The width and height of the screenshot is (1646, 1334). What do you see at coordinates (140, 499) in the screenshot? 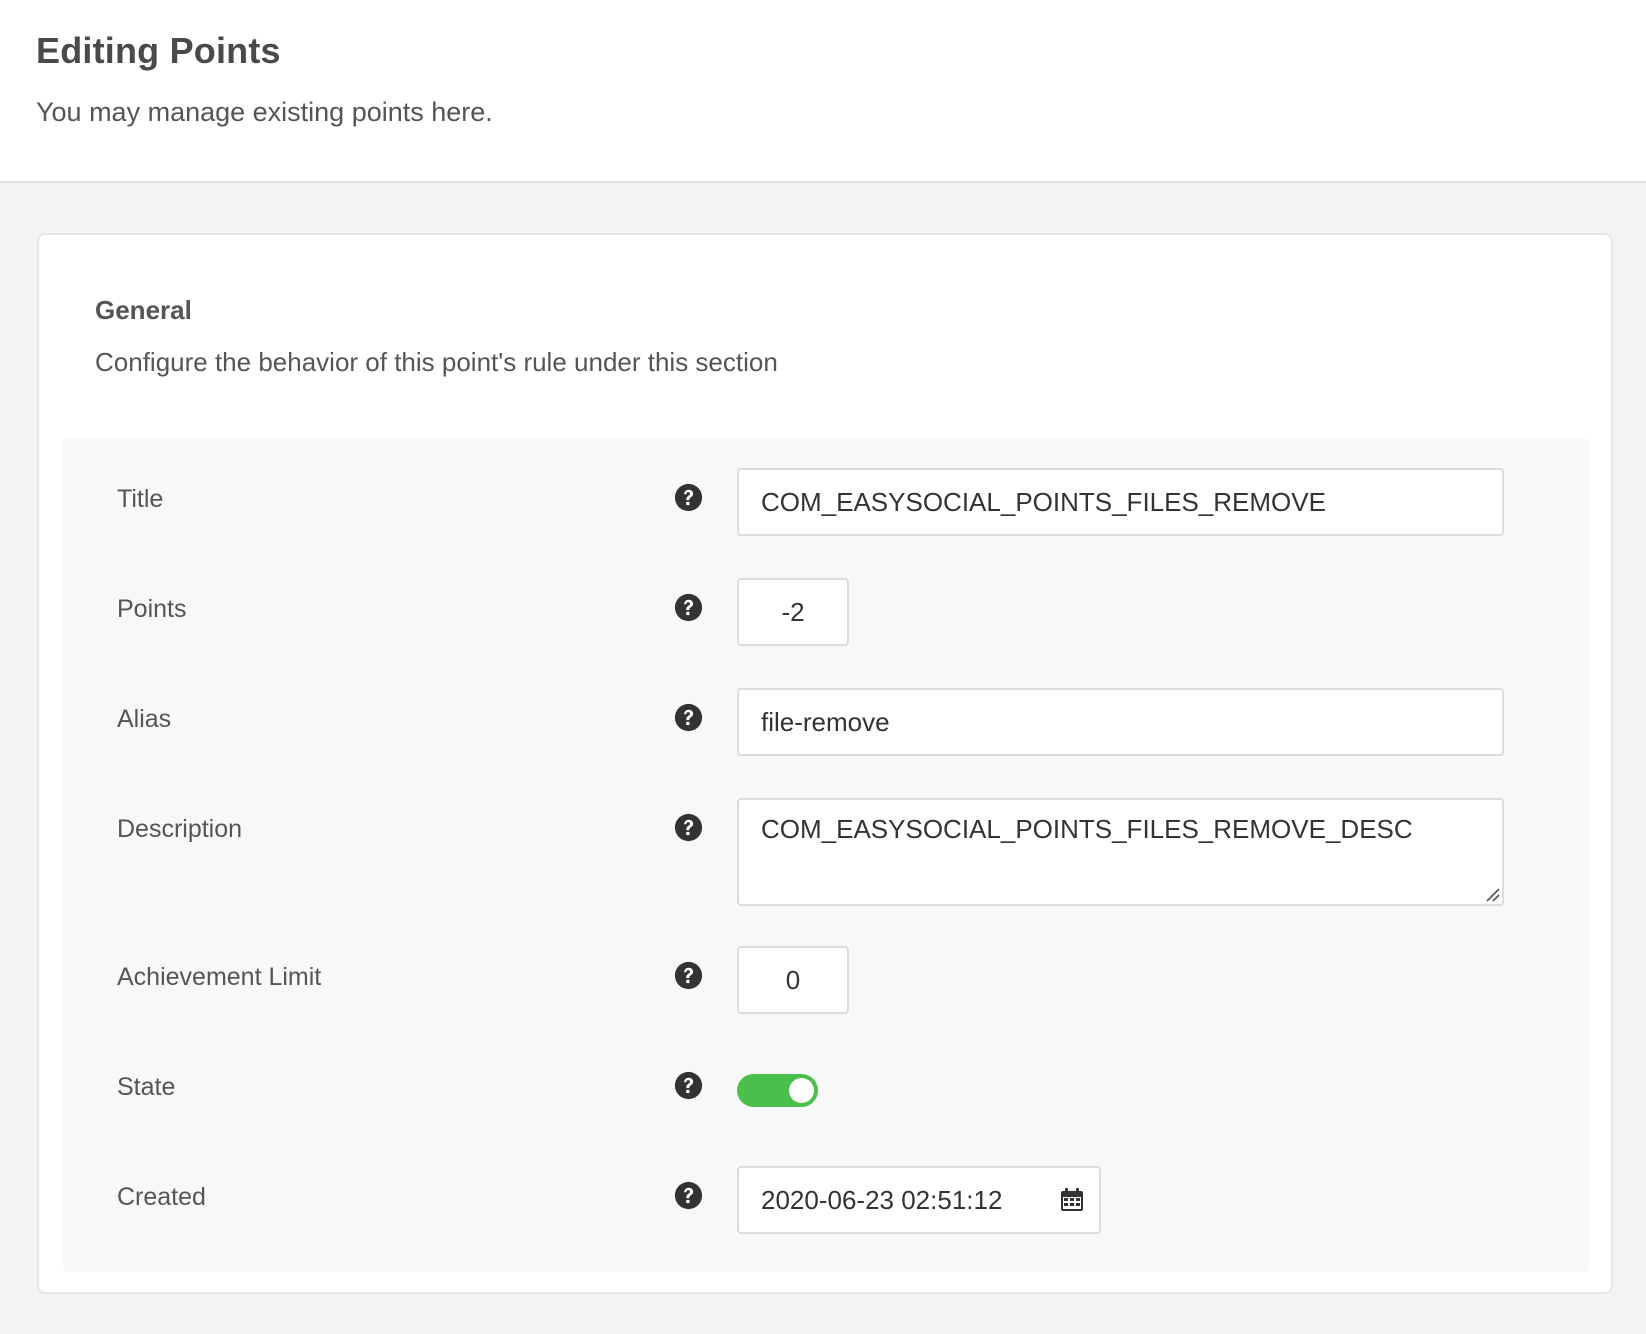
I see `title-label: Title` at bounding box center [140, 499].